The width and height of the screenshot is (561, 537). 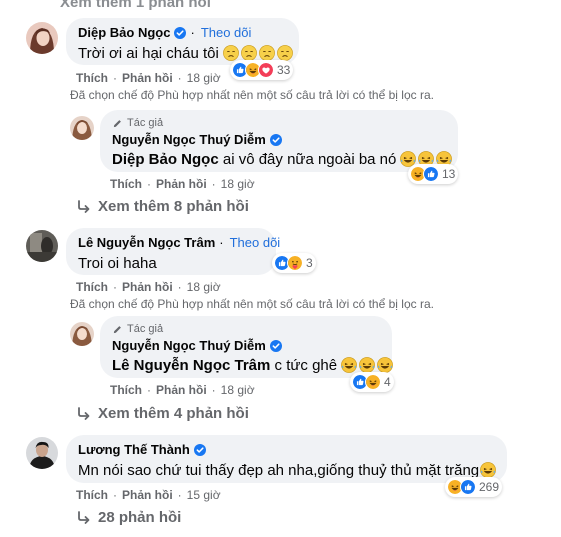 I want to click on comment-actions: Thích · Phản hồi · 15 giờ, so click(x=148, y=495).